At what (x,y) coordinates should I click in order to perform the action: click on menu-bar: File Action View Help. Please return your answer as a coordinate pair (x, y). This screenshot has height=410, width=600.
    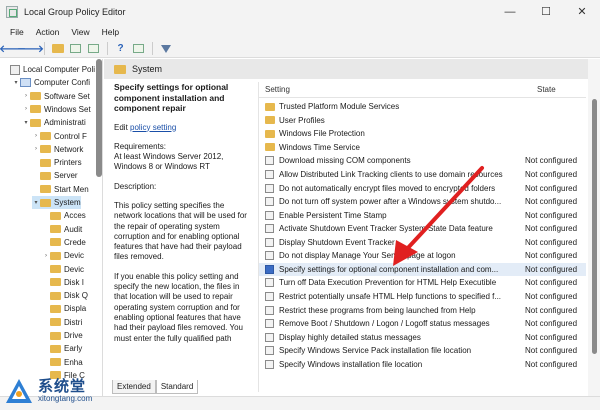
    Looking at the image, I should click on (300, 31).